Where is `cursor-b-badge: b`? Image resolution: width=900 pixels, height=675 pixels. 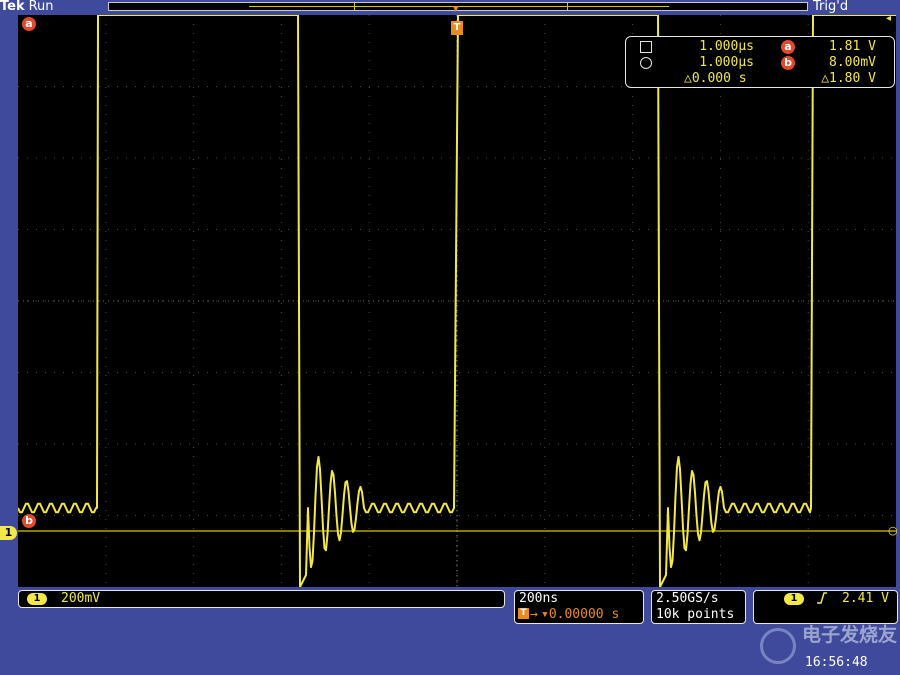 cursor-b-badge: b is located at coordinates (788, 63).